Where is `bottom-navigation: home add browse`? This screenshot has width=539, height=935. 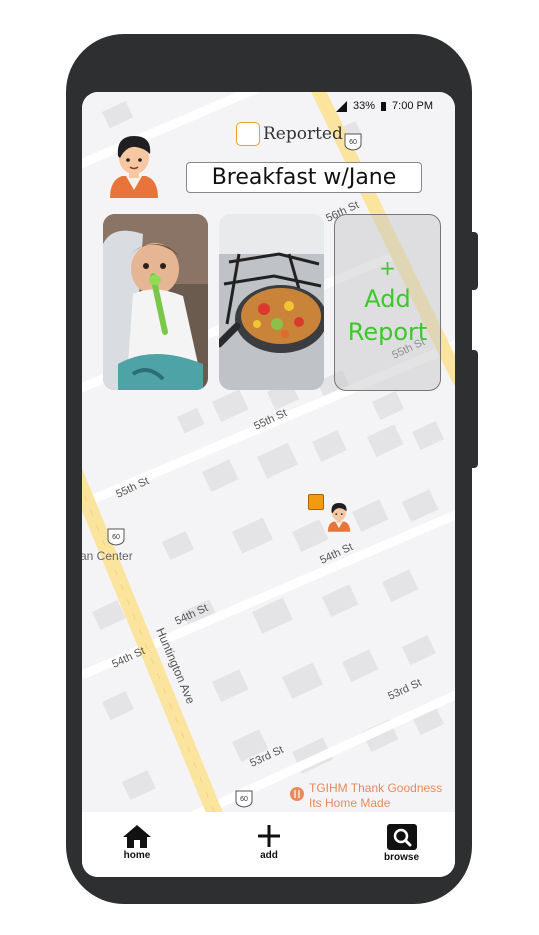 bottom-navigation: home add browse is located at coordinates (268, 844).